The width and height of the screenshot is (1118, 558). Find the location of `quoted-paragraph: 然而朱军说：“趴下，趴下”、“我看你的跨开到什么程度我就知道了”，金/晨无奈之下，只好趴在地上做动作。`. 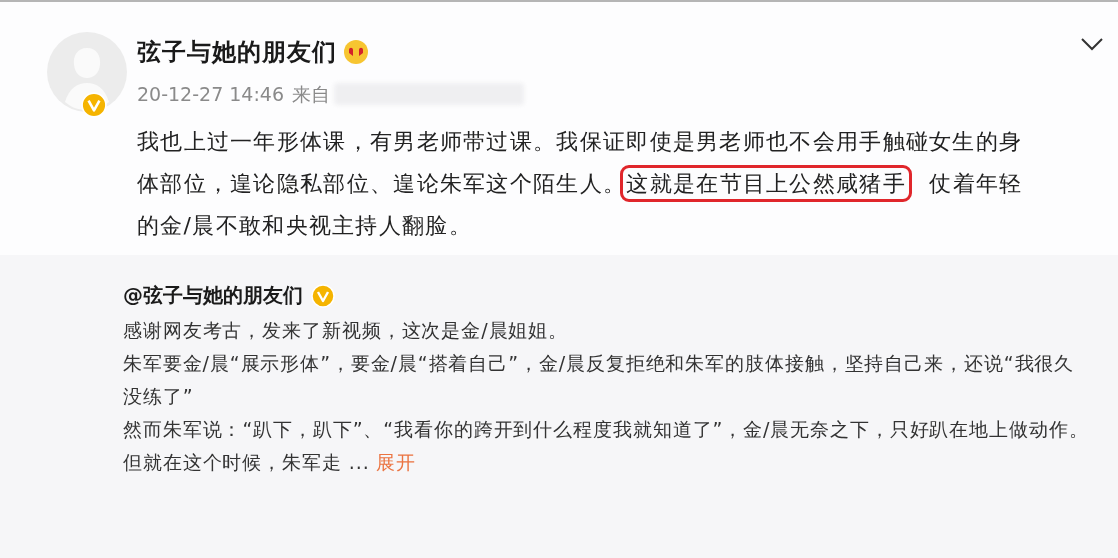

quoted-paragraph: 然而朱军说：“趴下，趴下”、“我看你的跨开到什么程度我就知道了”，金/晨无奈之下，只好趴在地上做动作。 is located at coordinates (606, 429).